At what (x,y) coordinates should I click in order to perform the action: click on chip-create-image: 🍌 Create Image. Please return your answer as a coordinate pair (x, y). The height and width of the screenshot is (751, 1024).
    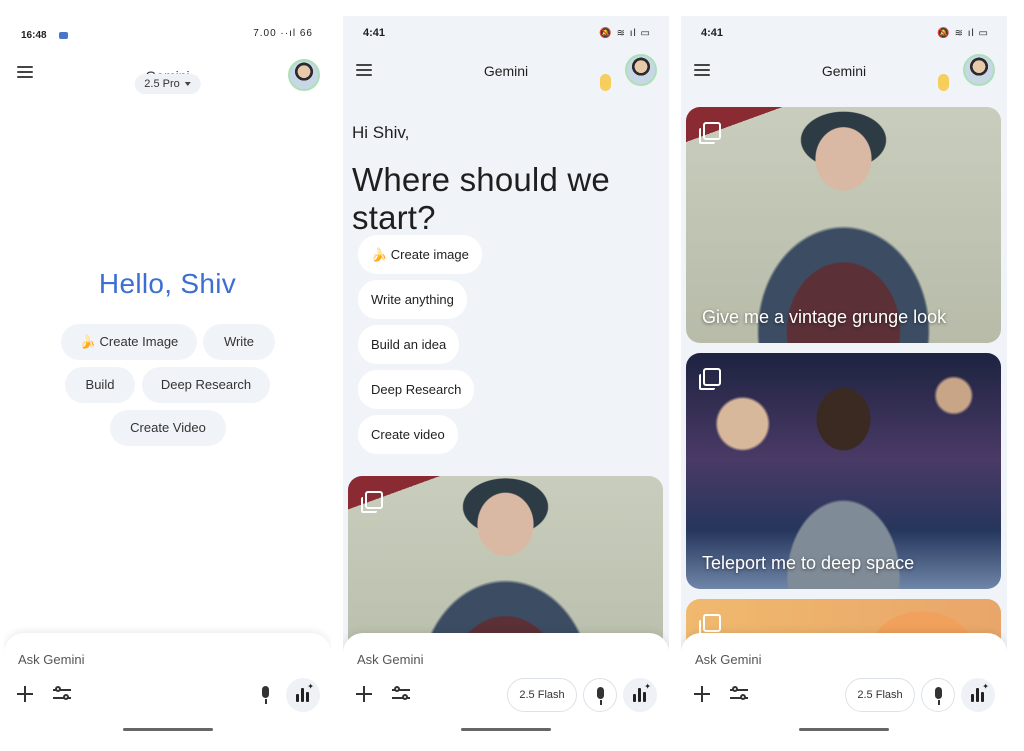
    Looking at the image, I should click on (129, 342).